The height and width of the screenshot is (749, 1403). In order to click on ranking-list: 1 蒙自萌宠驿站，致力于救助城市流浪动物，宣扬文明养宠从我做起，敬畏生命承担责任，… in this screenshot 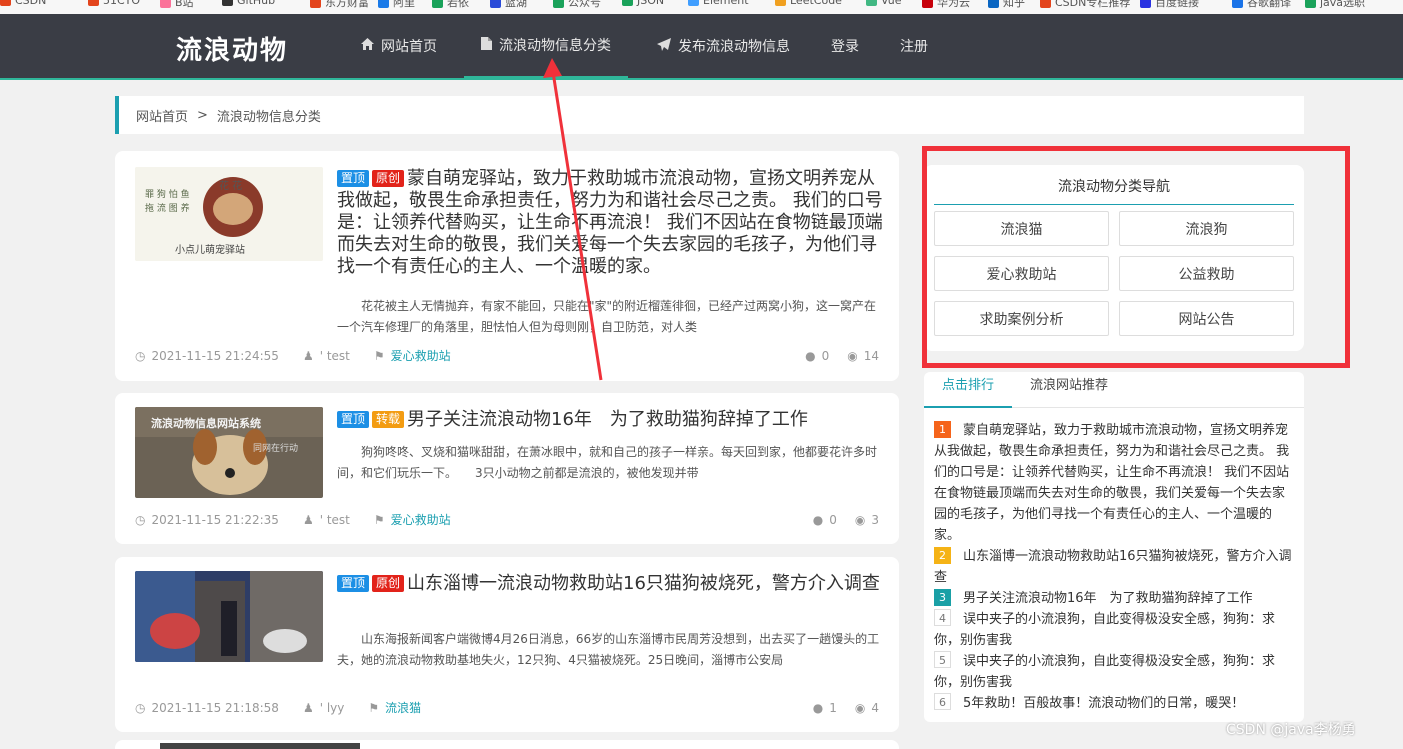, I will do `click(1114, 567)`.